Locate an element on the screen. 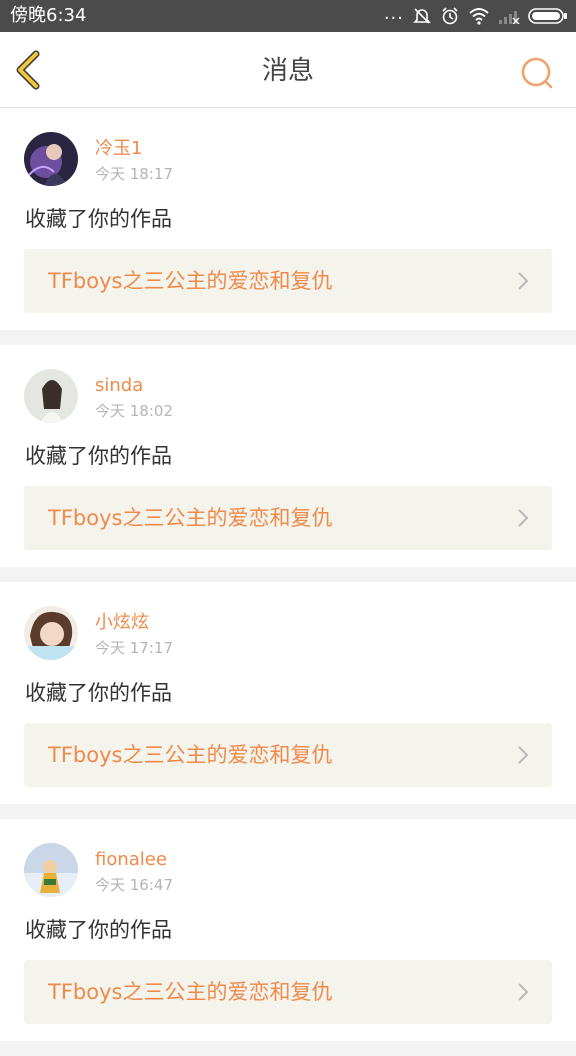 This screenshot has width=576, height=1056. battery-icon is located at coordinates (547, 16).